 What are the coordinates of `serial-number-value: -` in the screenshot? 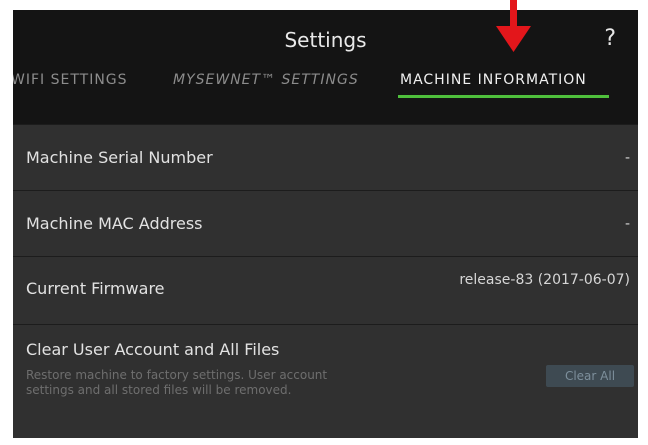 It's located at (627, 158).